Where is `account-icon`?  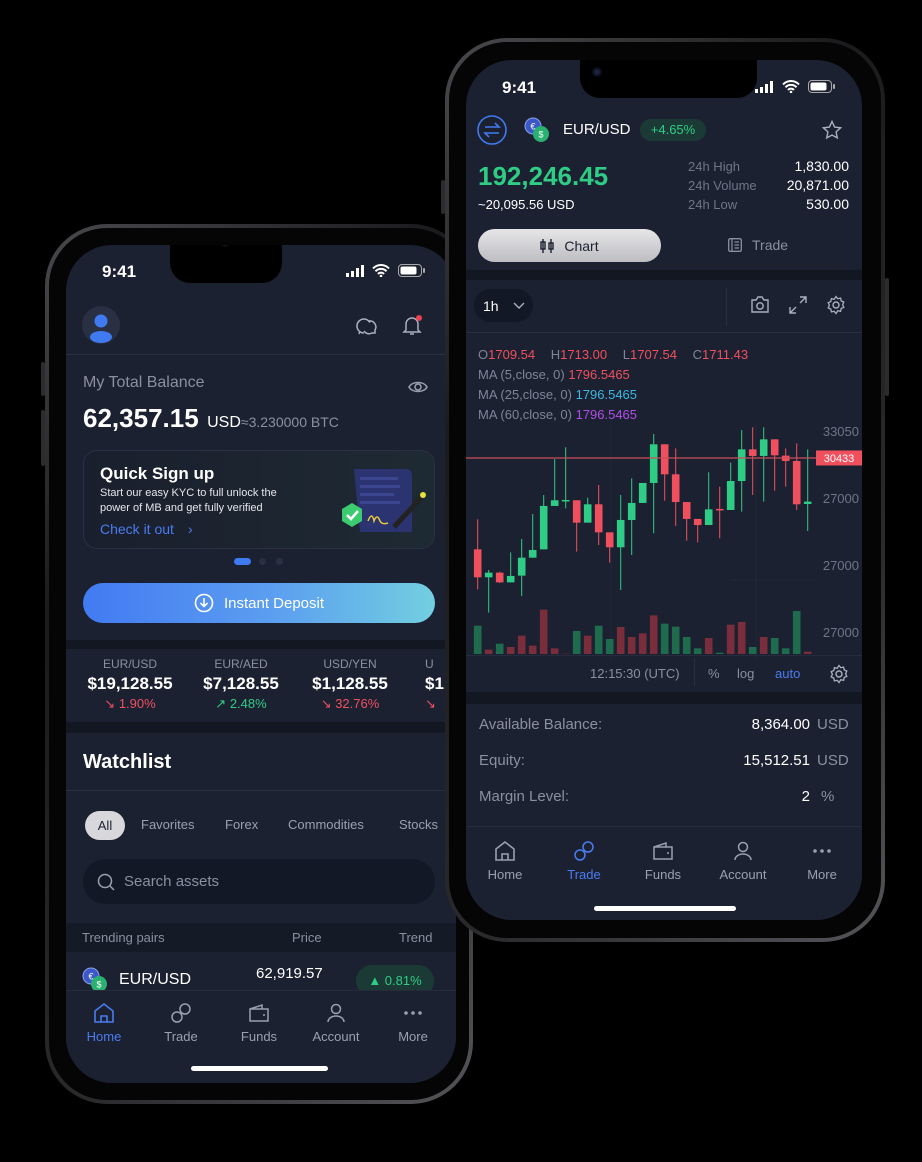
account-icon is located at coordinates (336, 1013).